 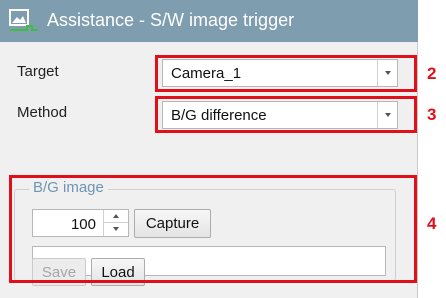 I want to click on target-label: Target, so click(x=38, y=71).